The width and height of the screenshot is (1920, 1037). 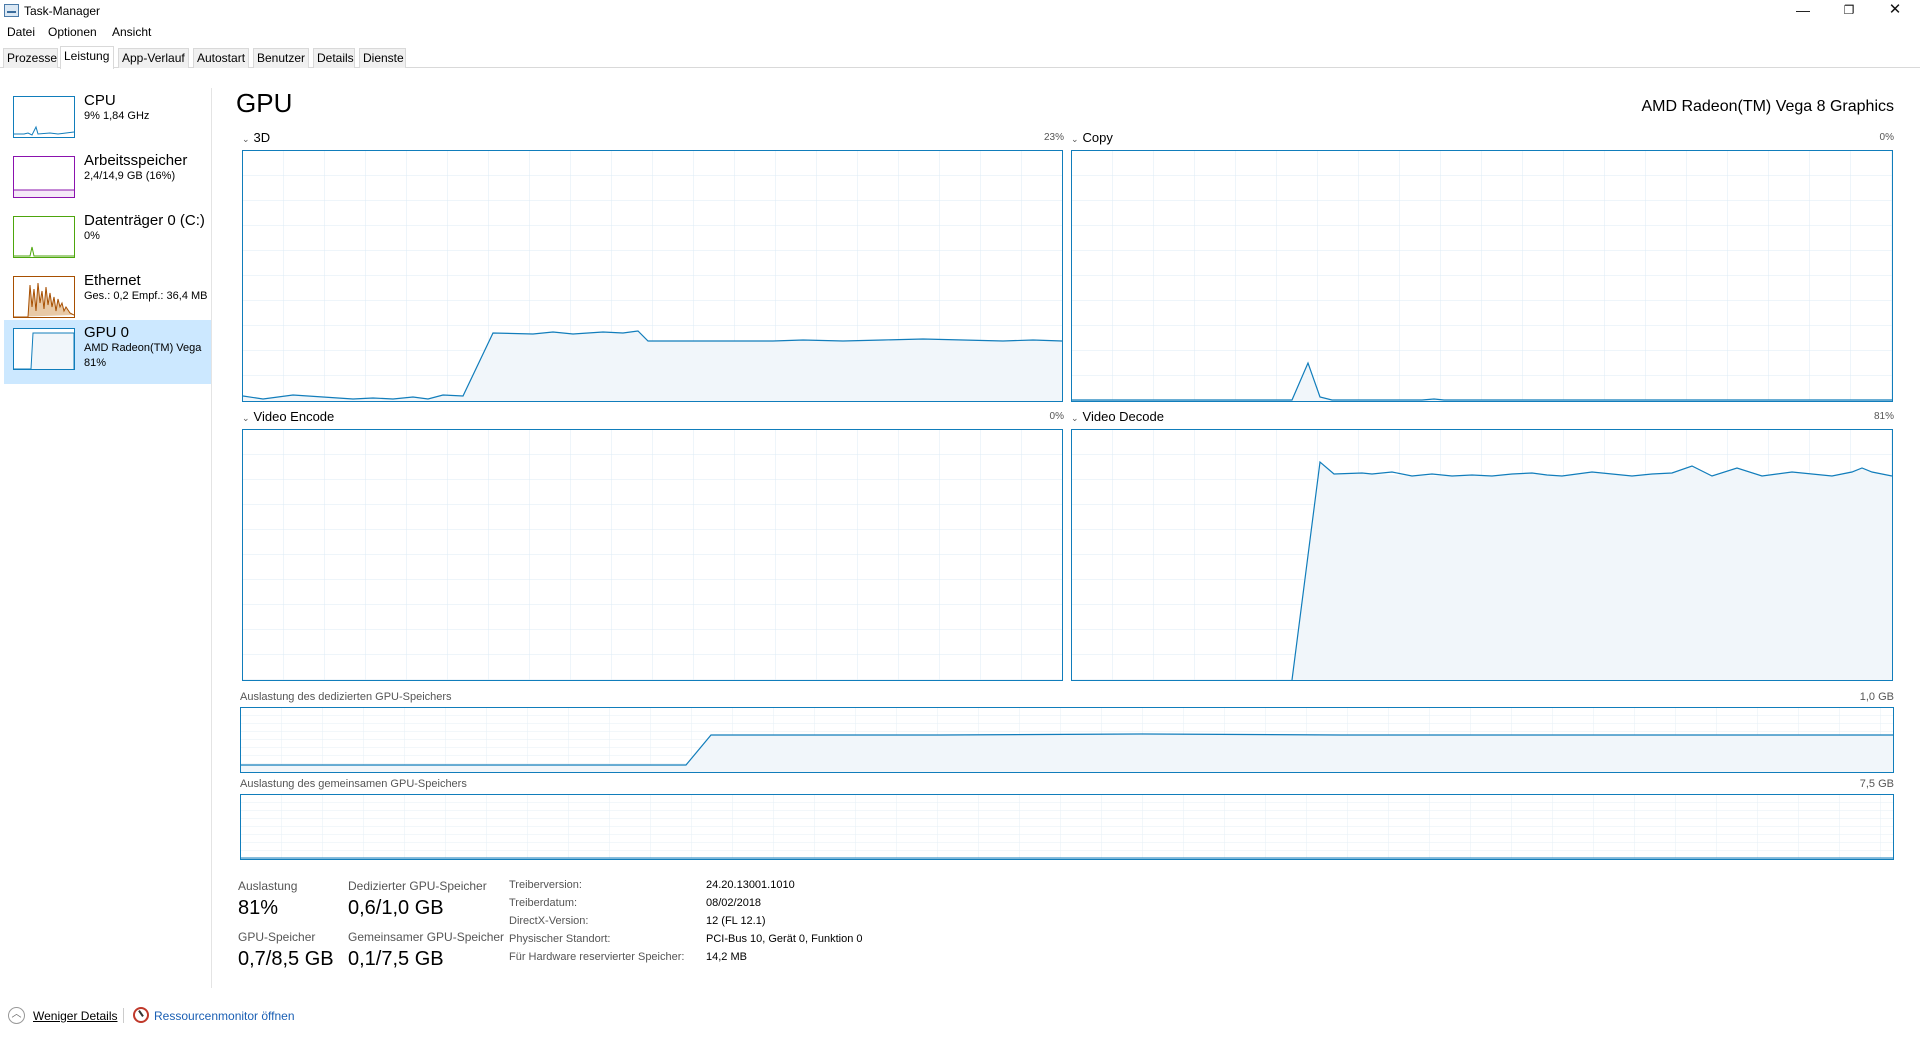 What do you see at coordinates (107, 332) in the screenshot?
I see `sidebar-item-label: GPU 0` at bounding box center [107, 332].